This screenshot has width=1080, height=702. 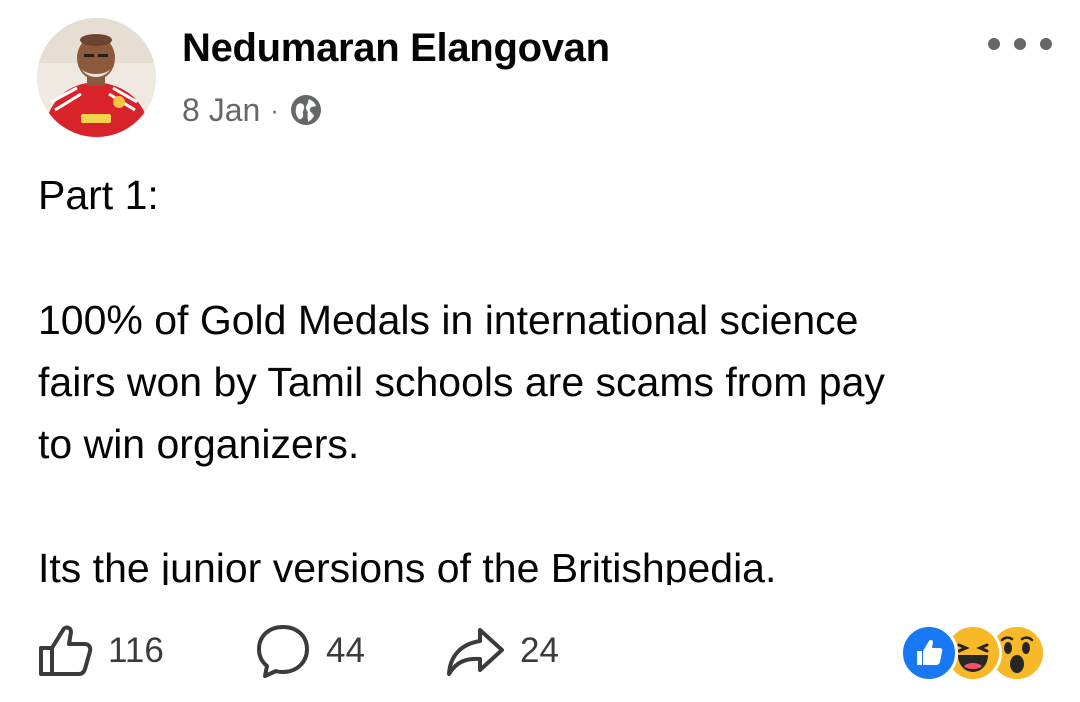 I want to click on author-photo, so click(x=96, y=77).